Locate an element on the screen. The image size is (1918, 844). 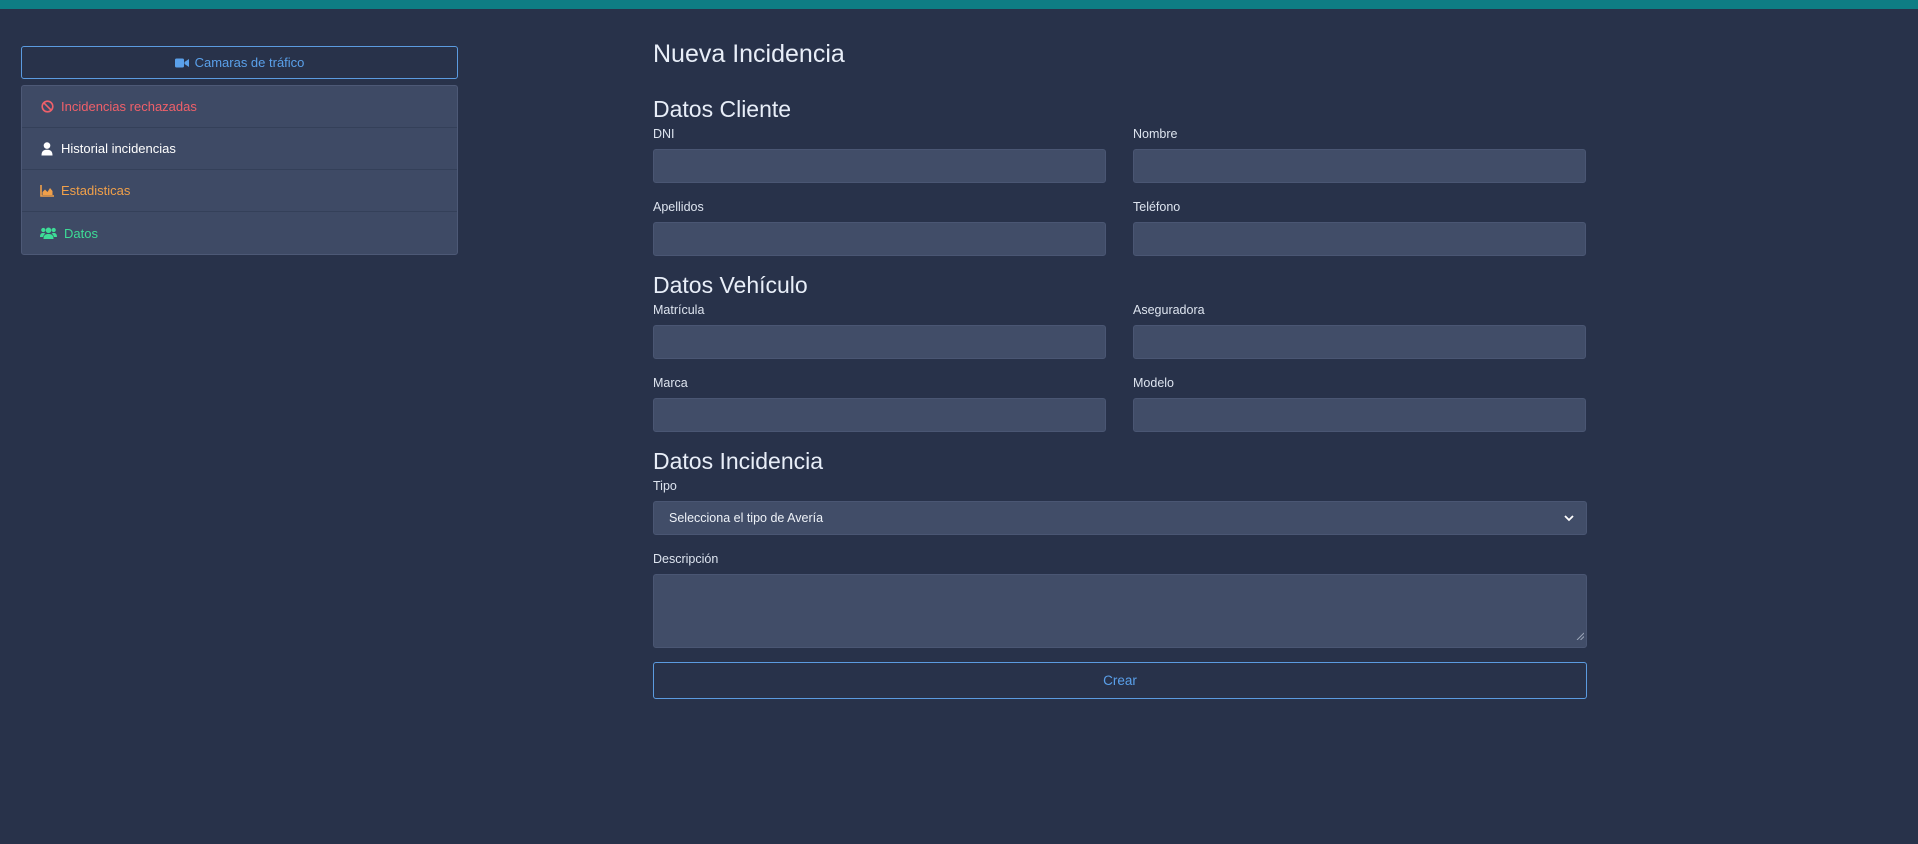
traffic-cameras-button: Camaras de tráfico is located at coordinates (239, 62).